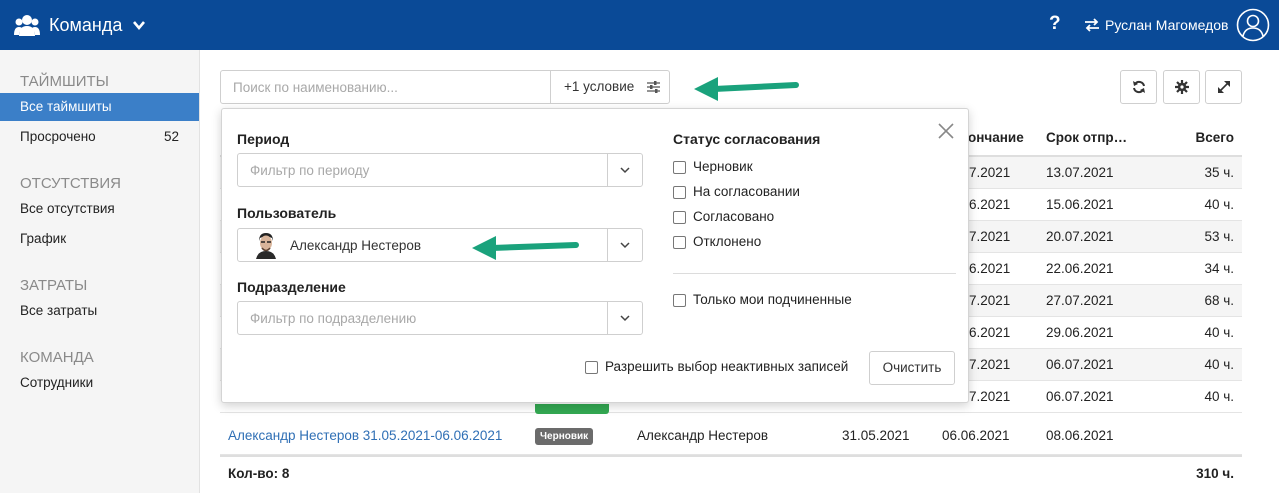 Image resolution: width=1279 pixels, height=493 pixels. I want to click on status-label: Статус согласования, so click(747, 139).